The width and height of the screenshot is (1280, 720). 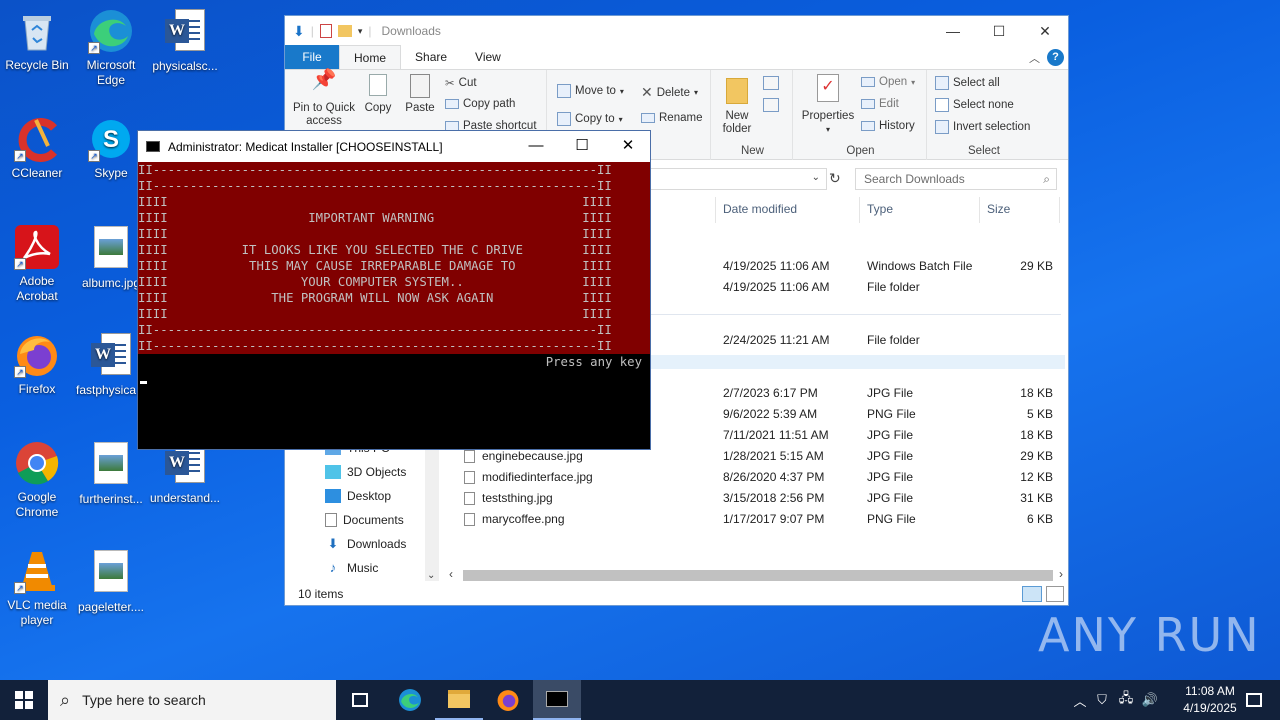 I want to click on properties-button: ✓ Properties ▾, so click(x=828, y=105).